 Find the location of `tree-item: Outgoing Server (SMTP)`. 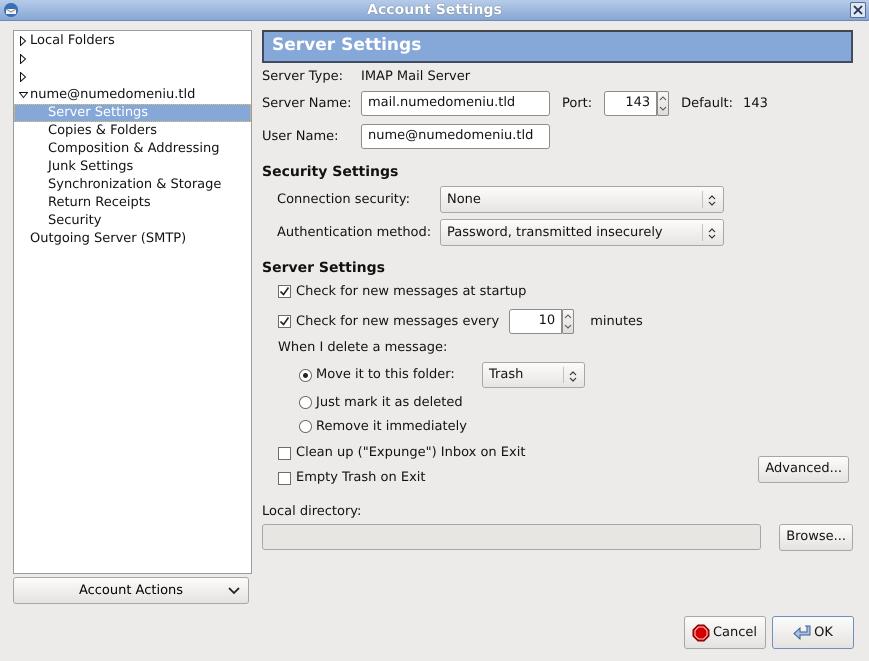

tree-item: Outgoing Server (SMTP) is located at coordinates (132, 239).